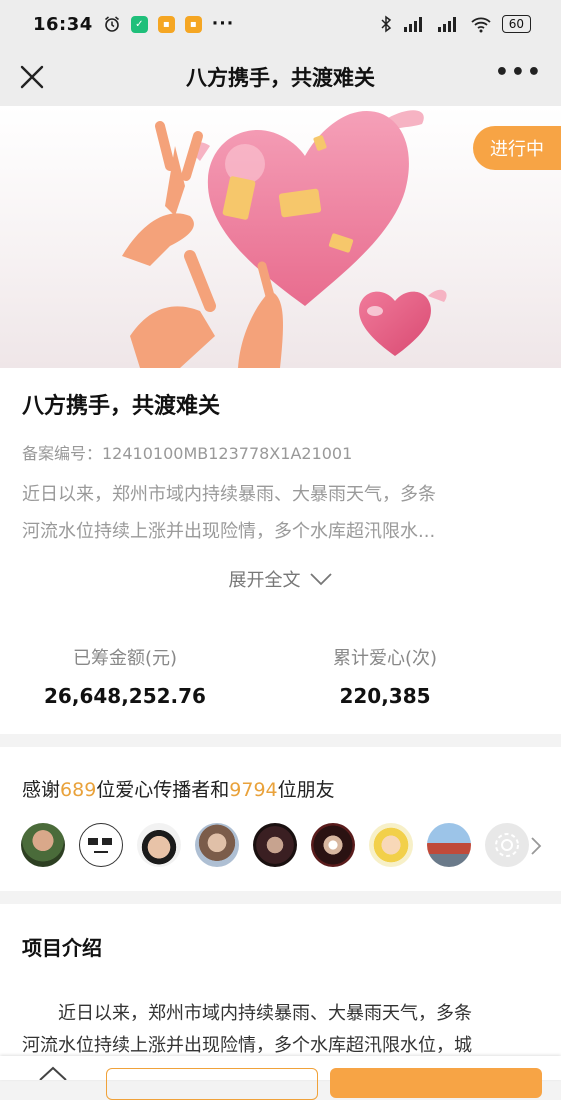 This screenshot has height=1100, width=561. I want to click on nav-bar: 八方携手，共渡难关 •••, so click(280, 77).